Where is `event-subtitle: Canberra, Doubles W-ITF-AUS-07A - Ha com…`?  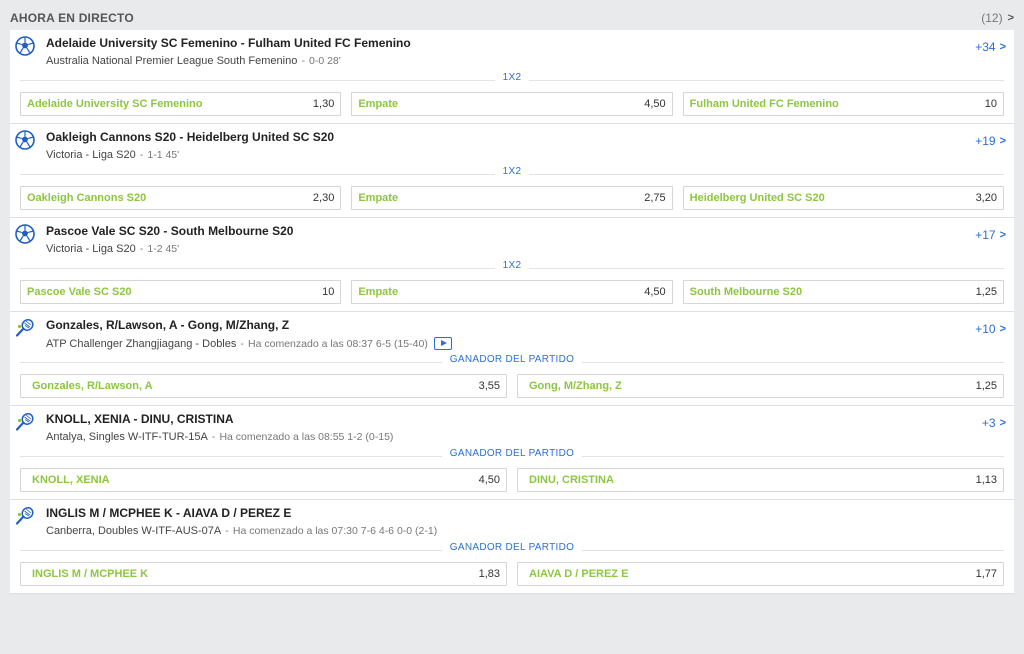 event-subtitle: Canberra, Doubles W-ITF-AUS-07A - Ha com… is located at coordinates (241, 531).